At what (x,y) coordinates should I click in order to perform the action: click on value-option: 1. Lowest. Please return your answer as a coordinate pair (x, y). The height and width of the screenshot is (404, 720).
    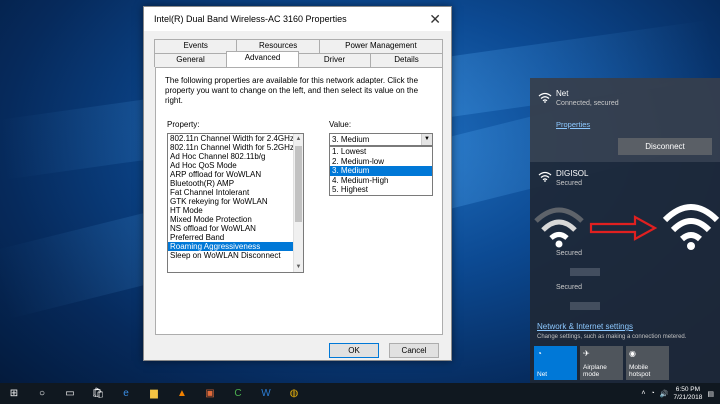
    Looking at the image, I should click on (381, 152).